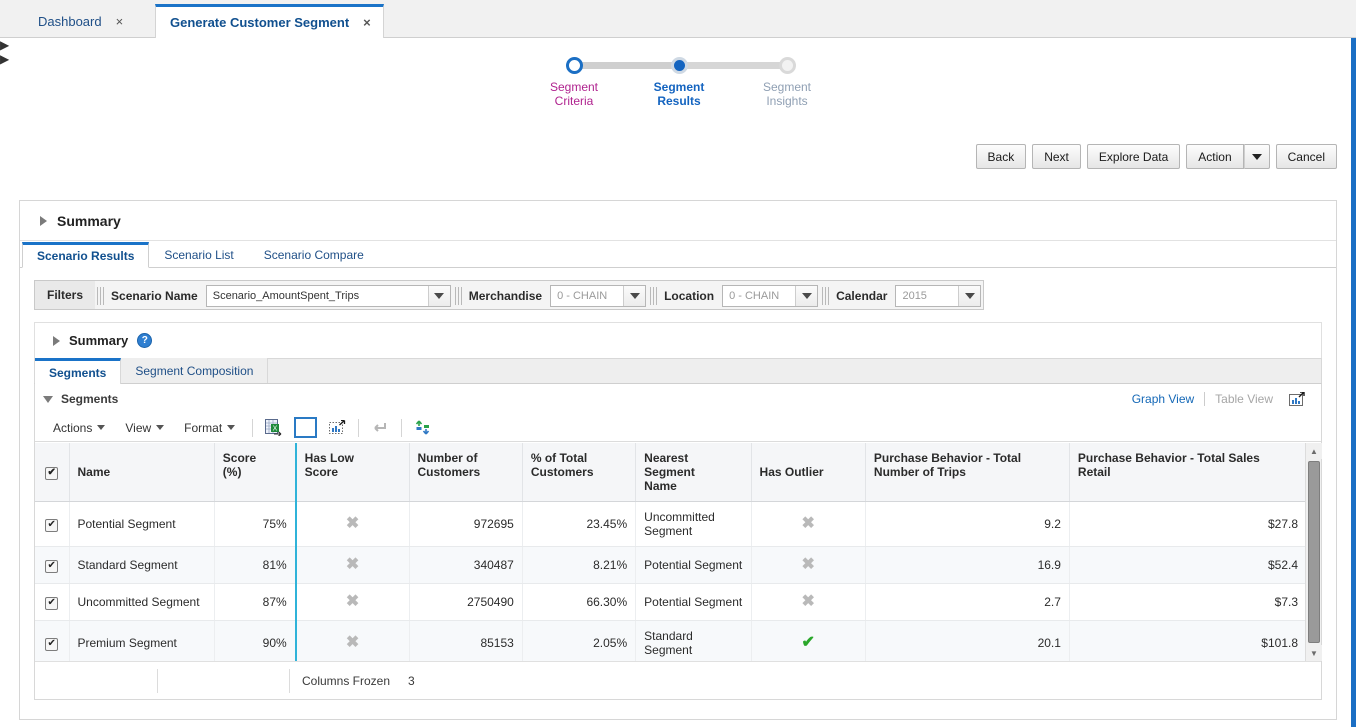 The image size is (1356, 727). Describe the element at coordinates (144, 428) in the screenshot. I see `view-menu: View` at that location.